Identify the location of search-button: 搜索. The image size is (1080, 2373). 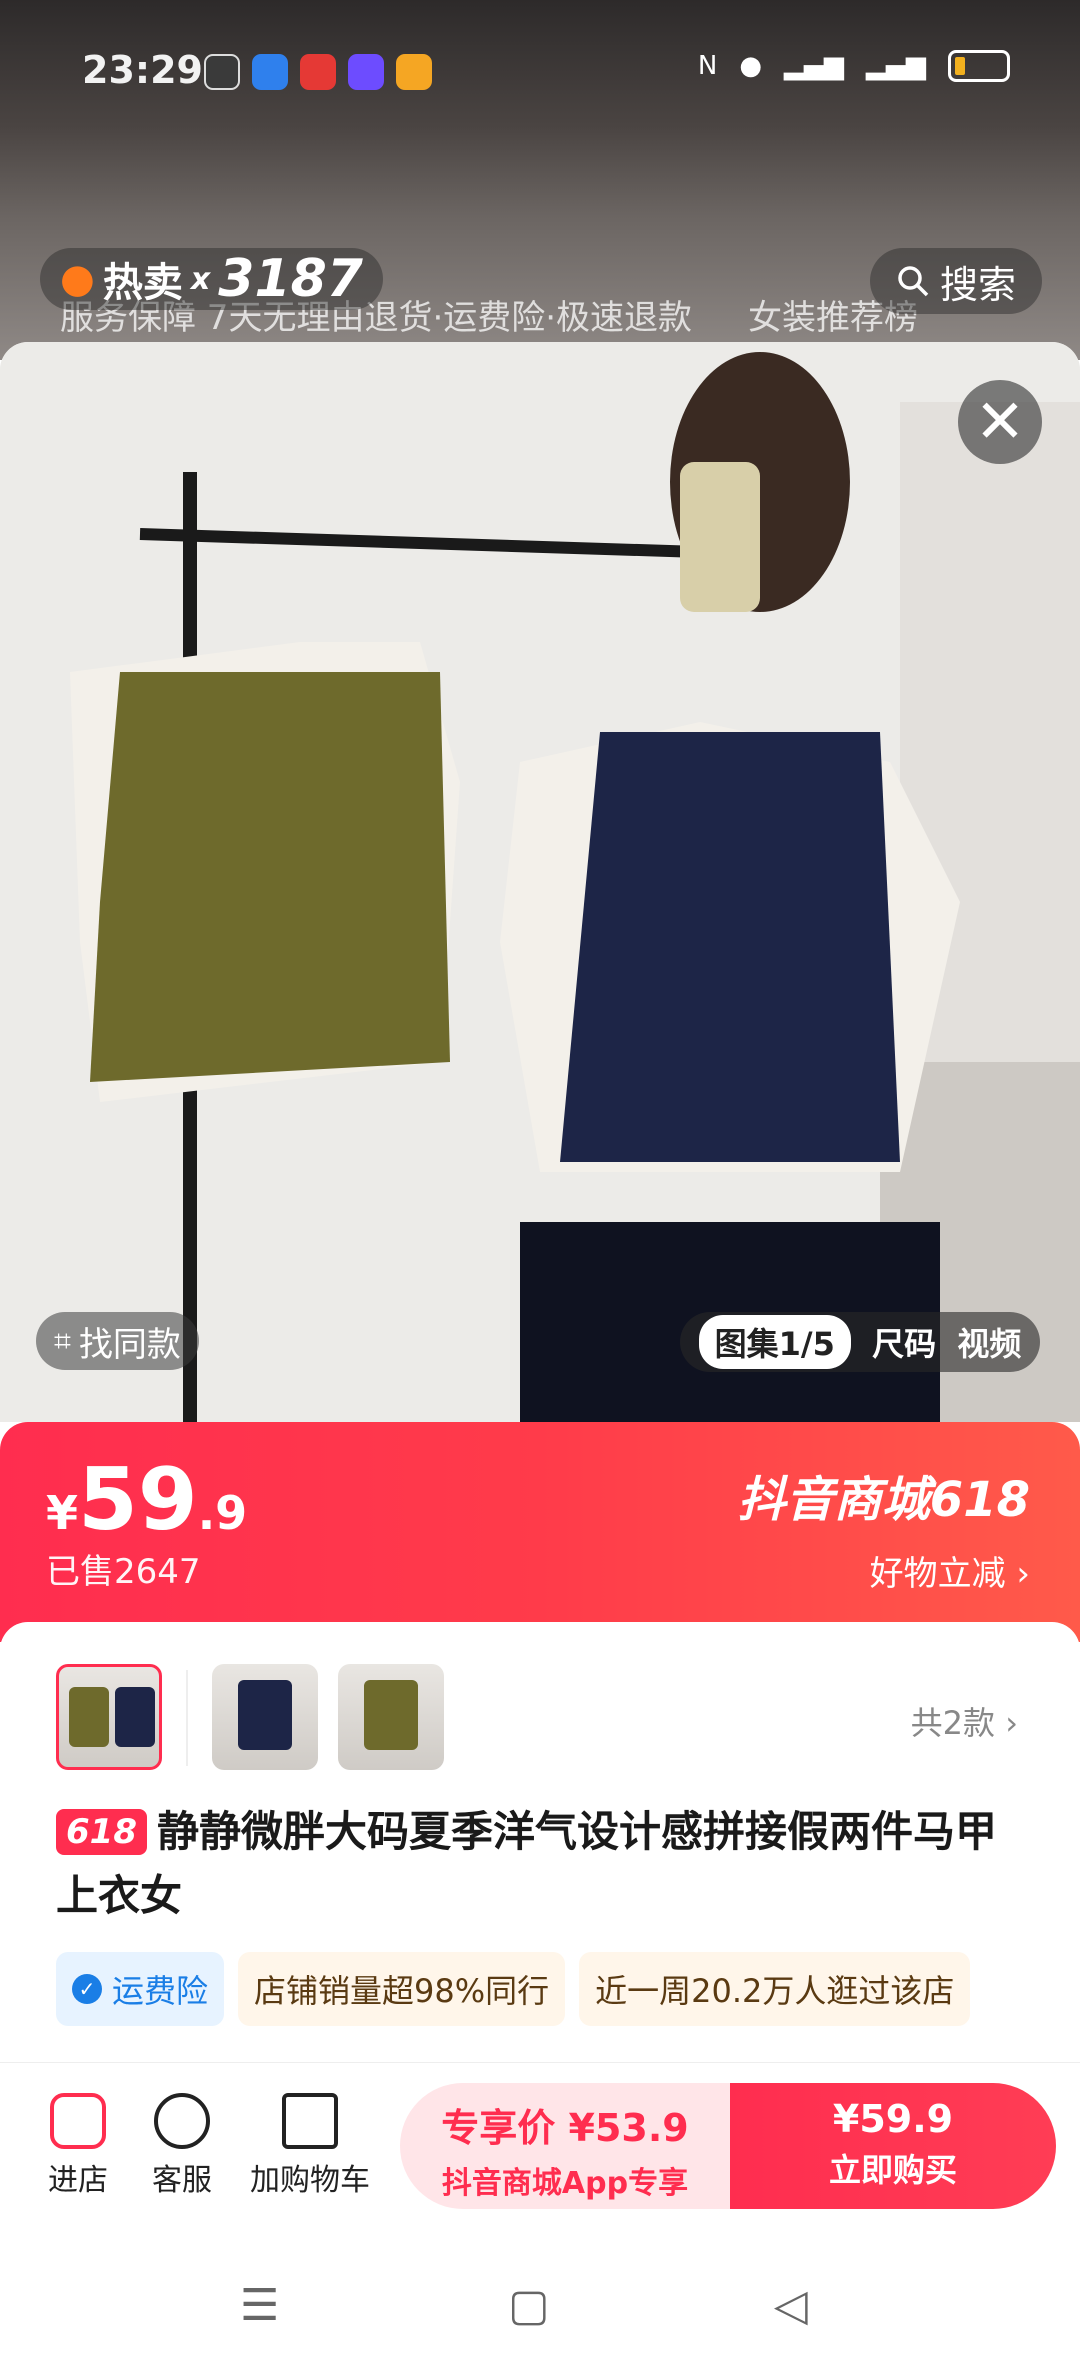
(956, 281).